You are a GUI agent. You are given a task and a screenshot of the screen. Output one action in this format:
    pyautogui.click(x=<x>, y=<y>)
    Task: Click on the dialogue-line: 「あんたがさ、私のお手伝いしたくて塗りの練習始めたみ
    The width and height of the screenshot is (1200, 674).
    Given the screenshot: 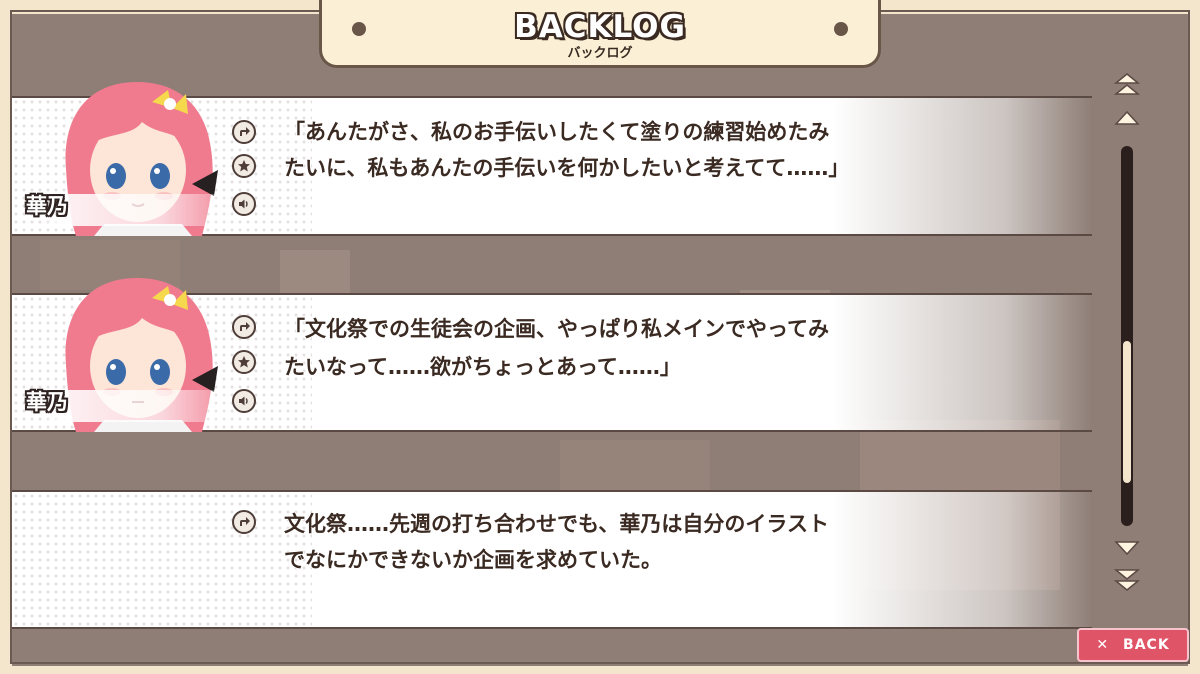 What is the action you would take?
    pyautogui.click(x=557, y=132)
    